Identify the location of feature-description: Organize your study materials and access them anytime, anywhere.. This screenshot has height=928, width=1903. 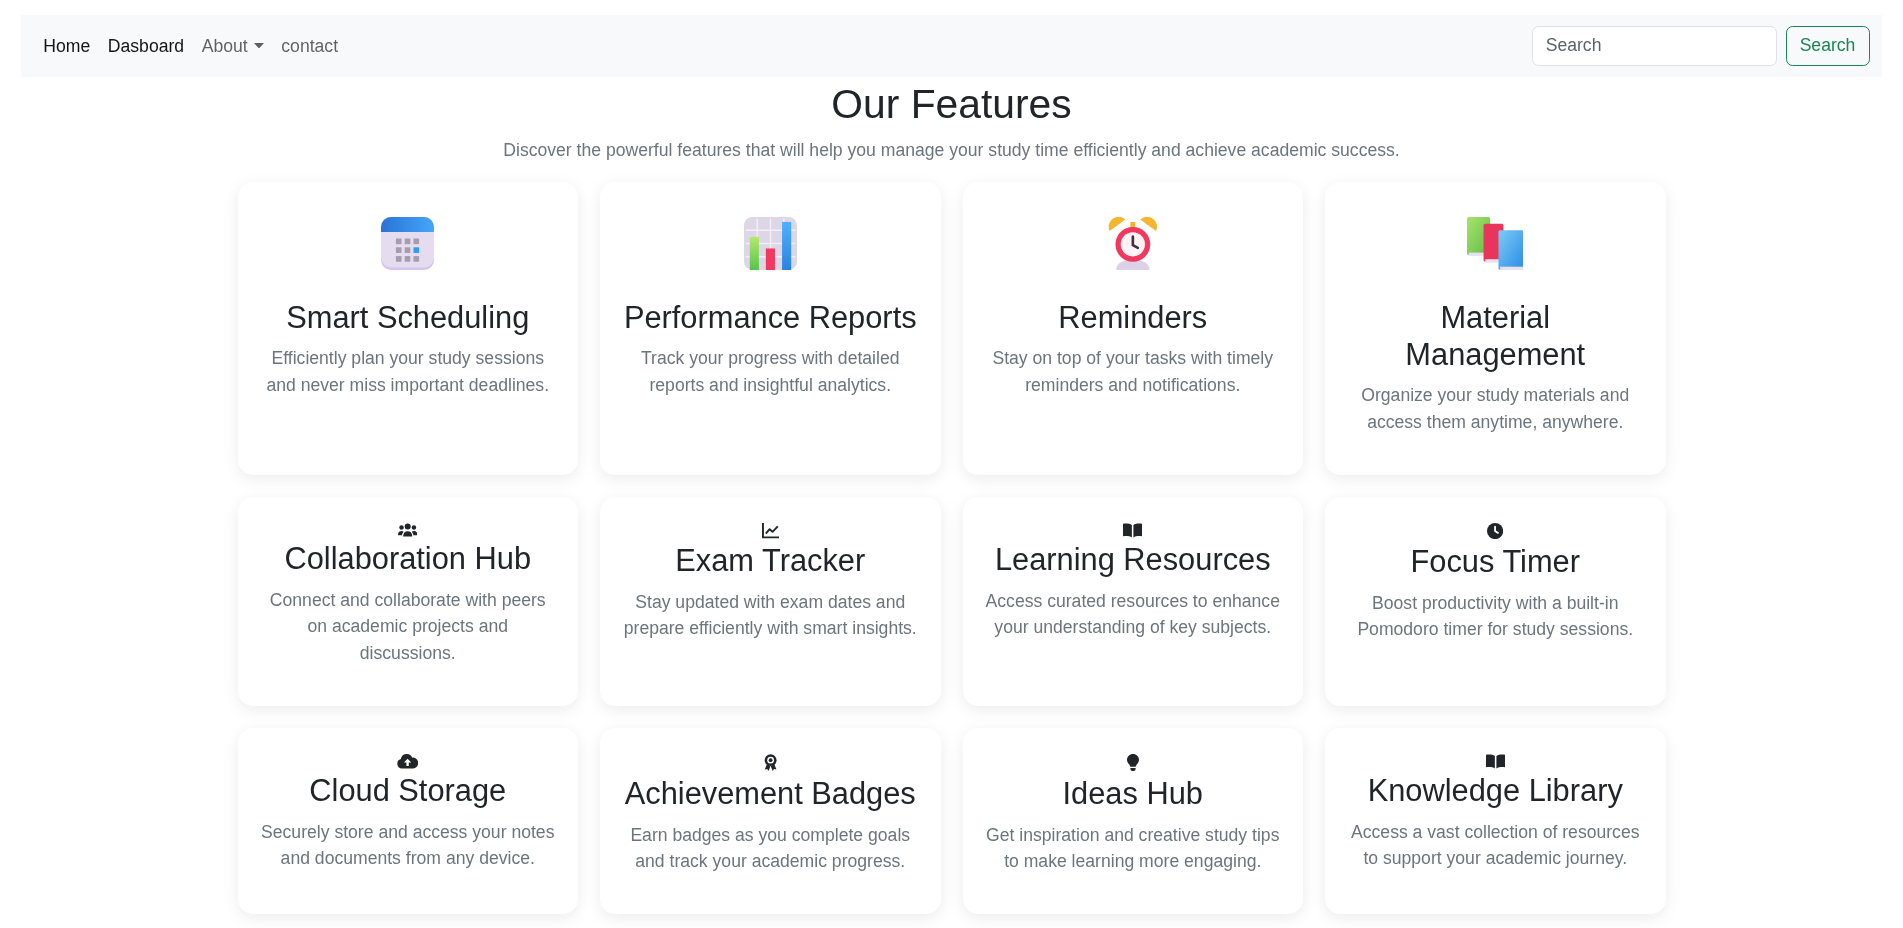
(1495, 409).